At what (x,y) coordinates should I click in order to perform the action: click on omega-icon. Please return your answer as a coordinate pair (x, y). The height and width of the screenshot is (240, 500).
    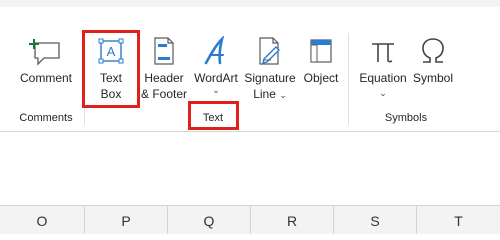
    Looking at the image, I should click on (433, 50).